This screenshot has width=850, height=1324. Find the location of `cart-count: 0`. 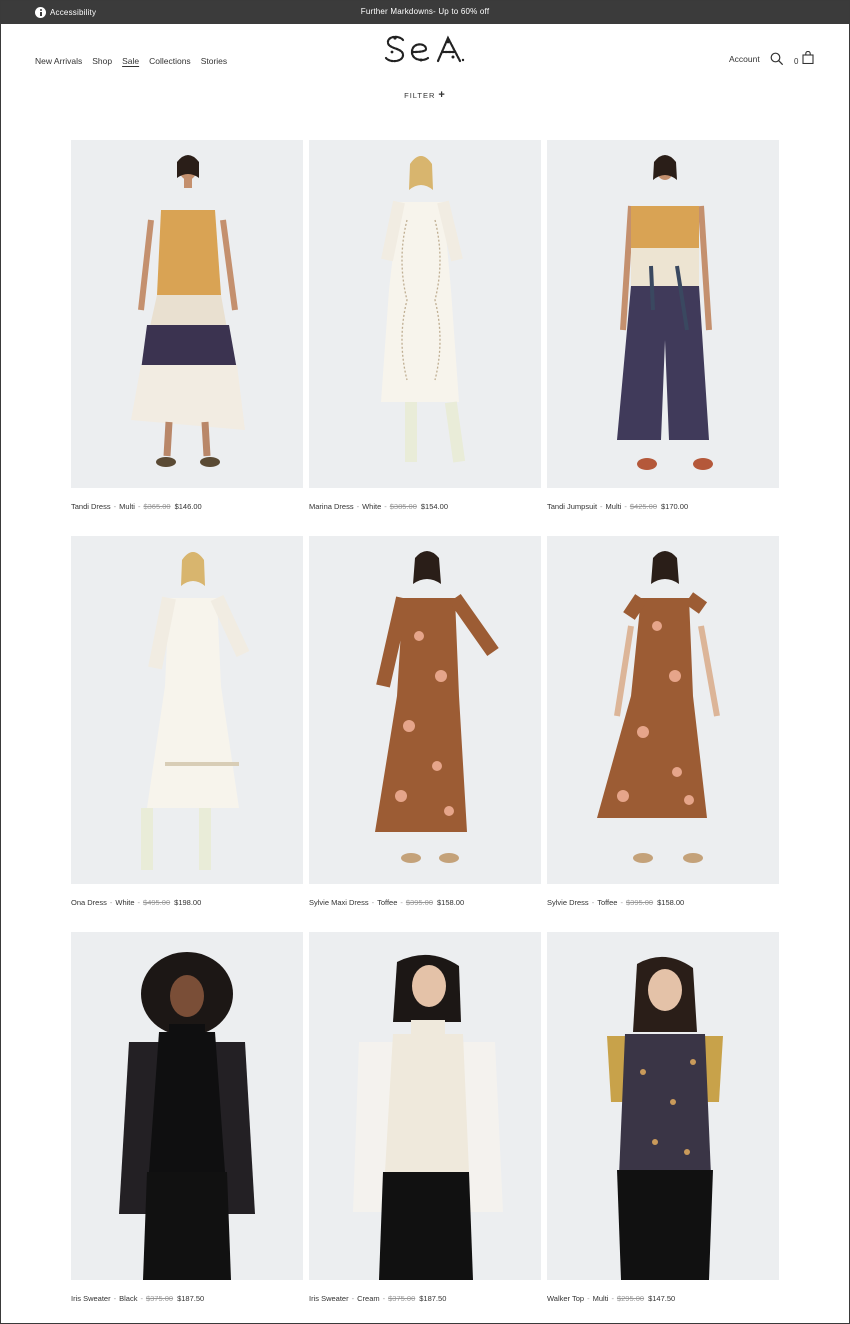

cart-count: 0 is located at coordinates (796, 61).